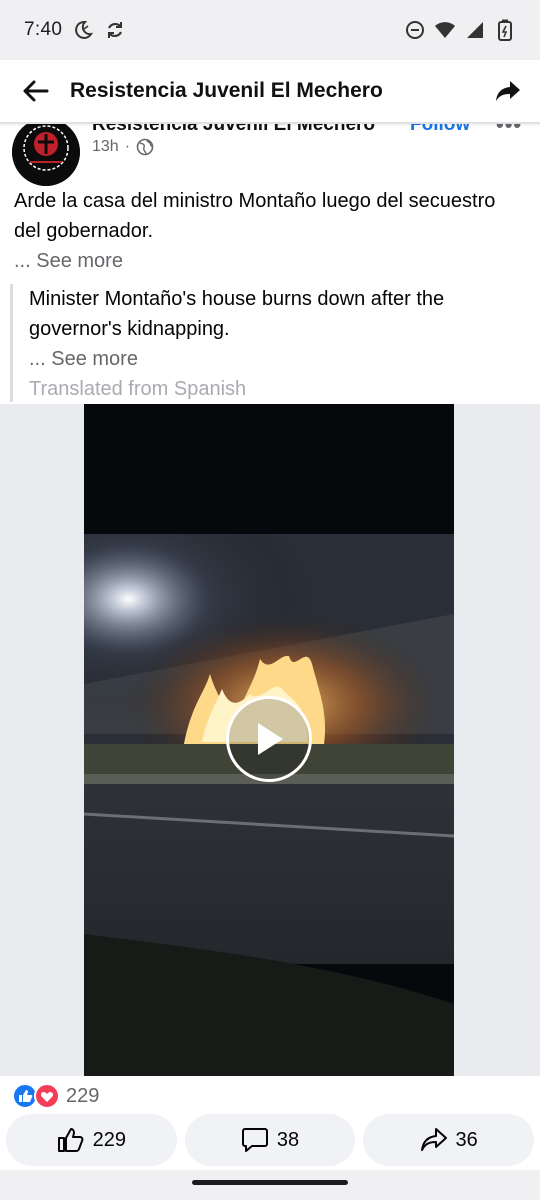 The image size is (540, 1200). I want to click on post-meta: 13h ·, so click(123, 147).